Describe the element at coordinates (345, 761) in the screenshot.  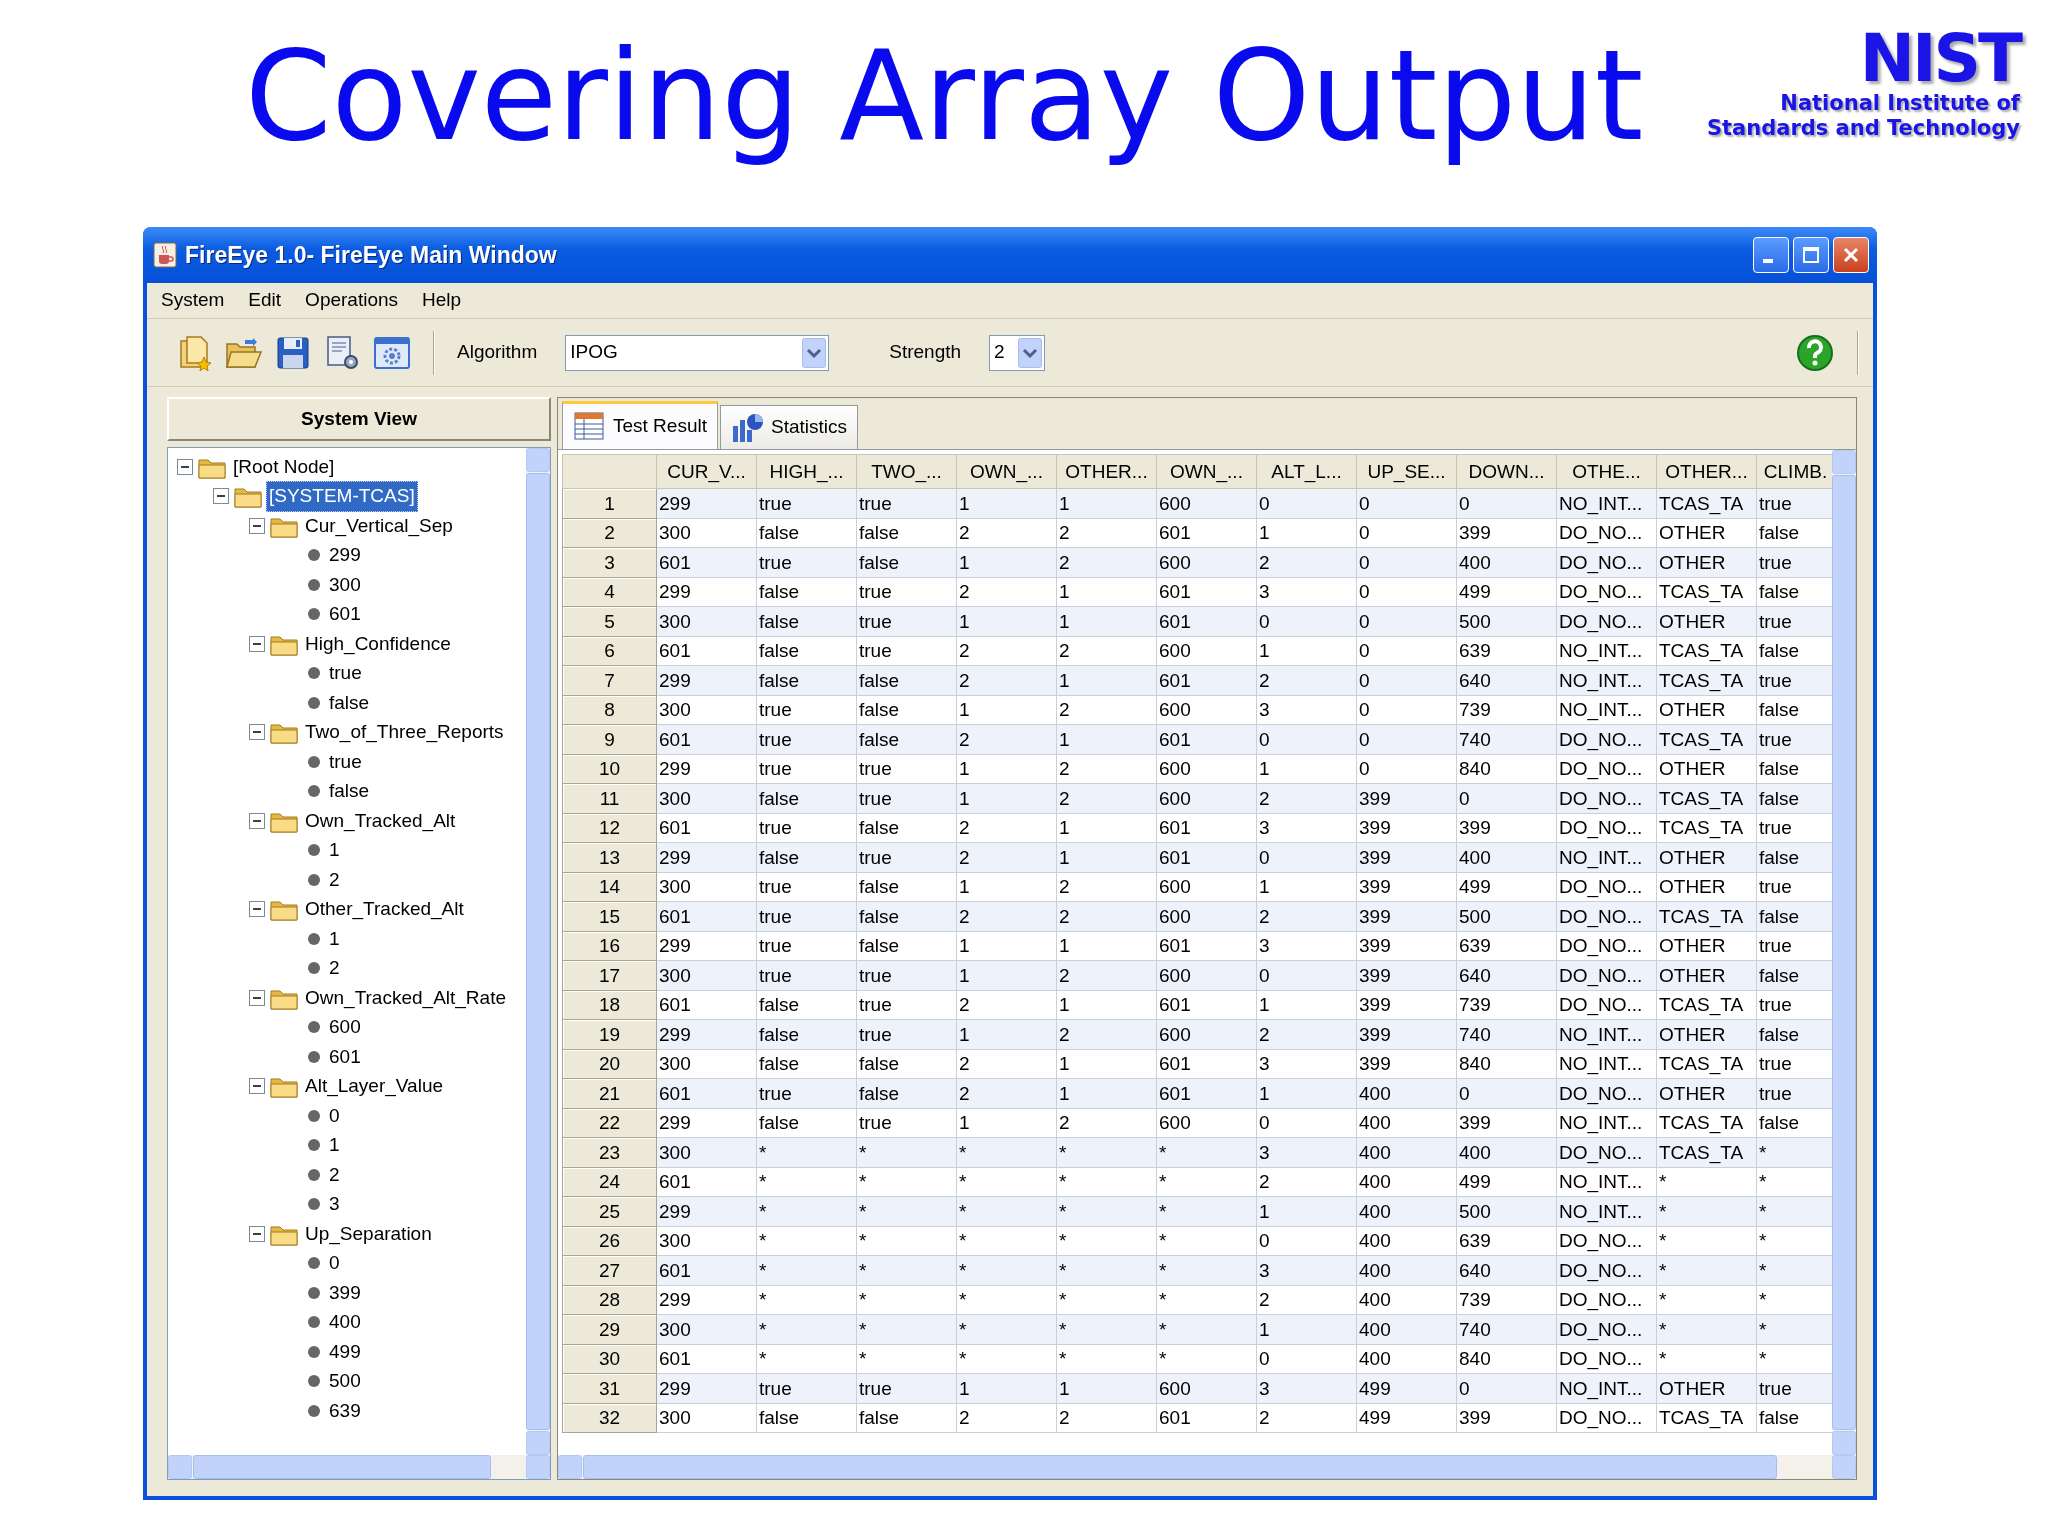
I see `tree-item: true` at that location.